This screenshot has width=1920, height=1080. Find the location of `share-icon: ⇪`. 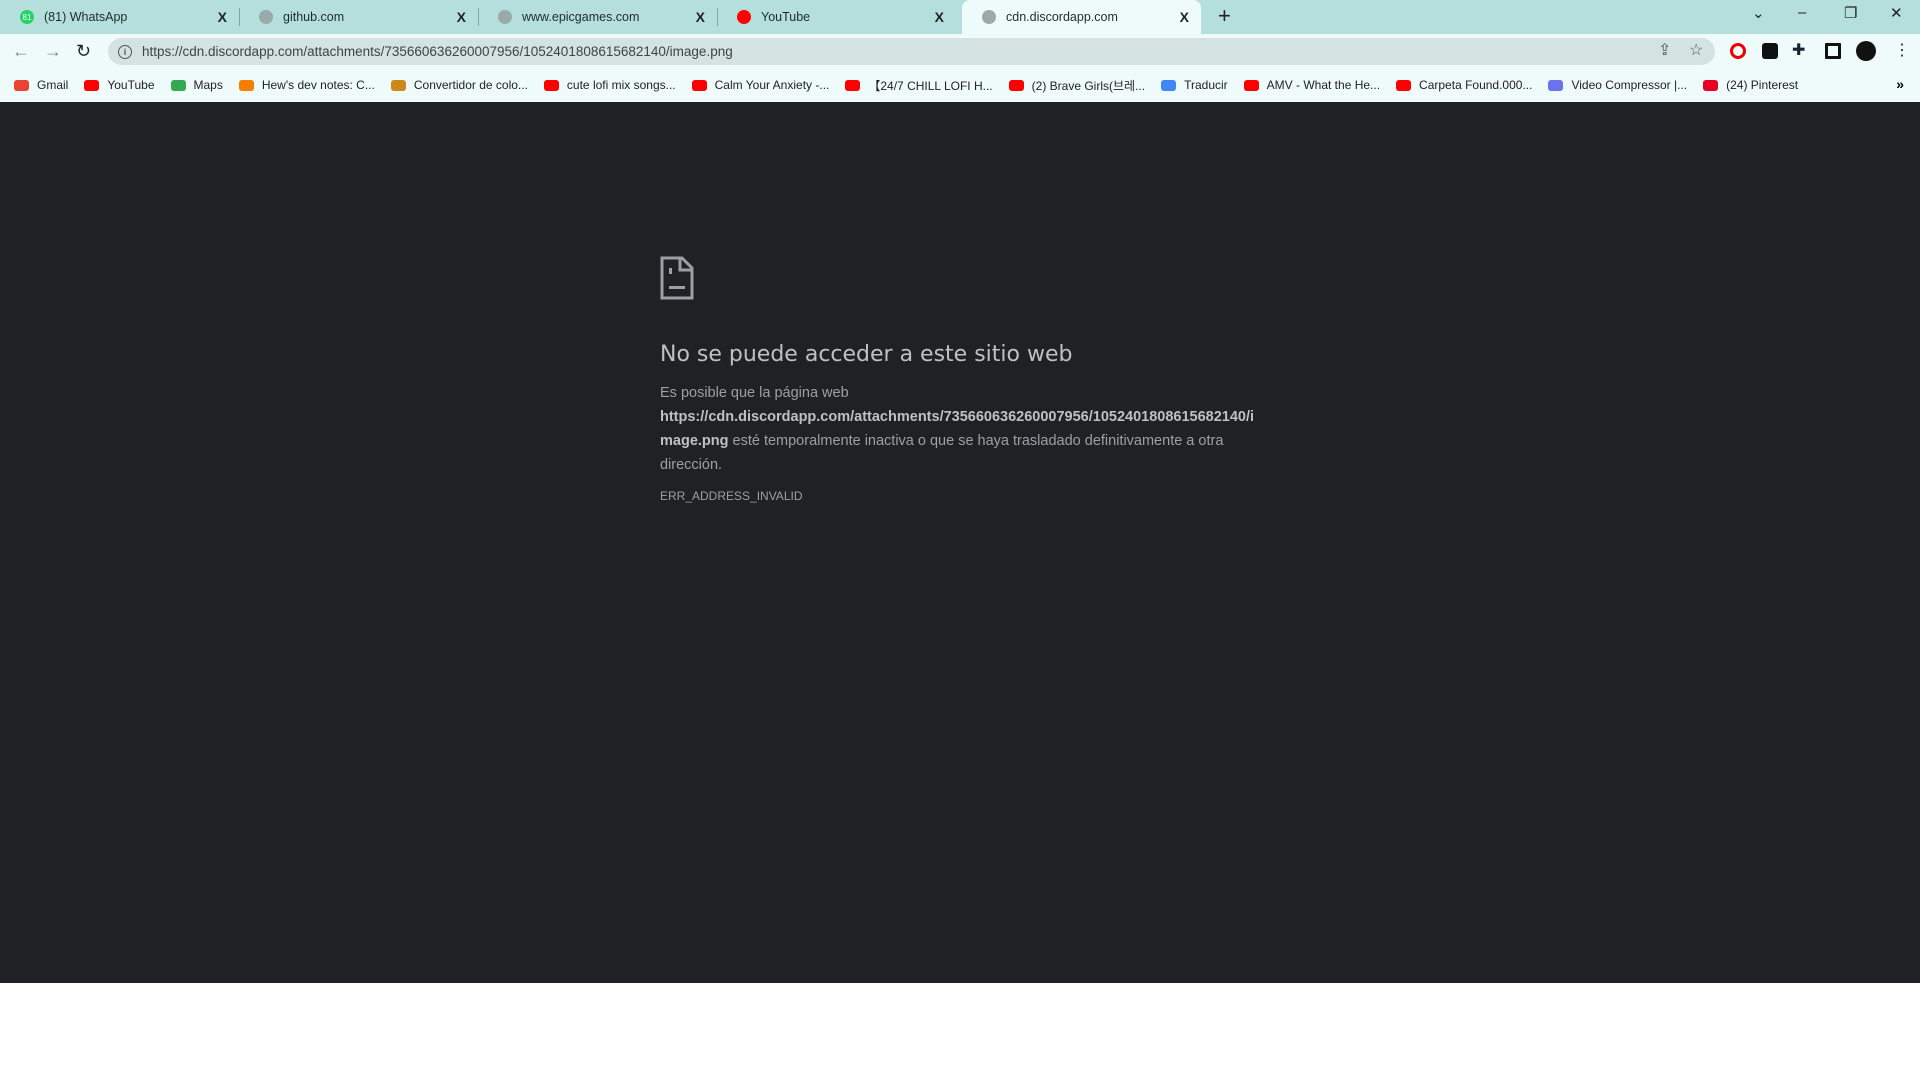

share-icon: ⇪ is located at coordinates (1664, 50).